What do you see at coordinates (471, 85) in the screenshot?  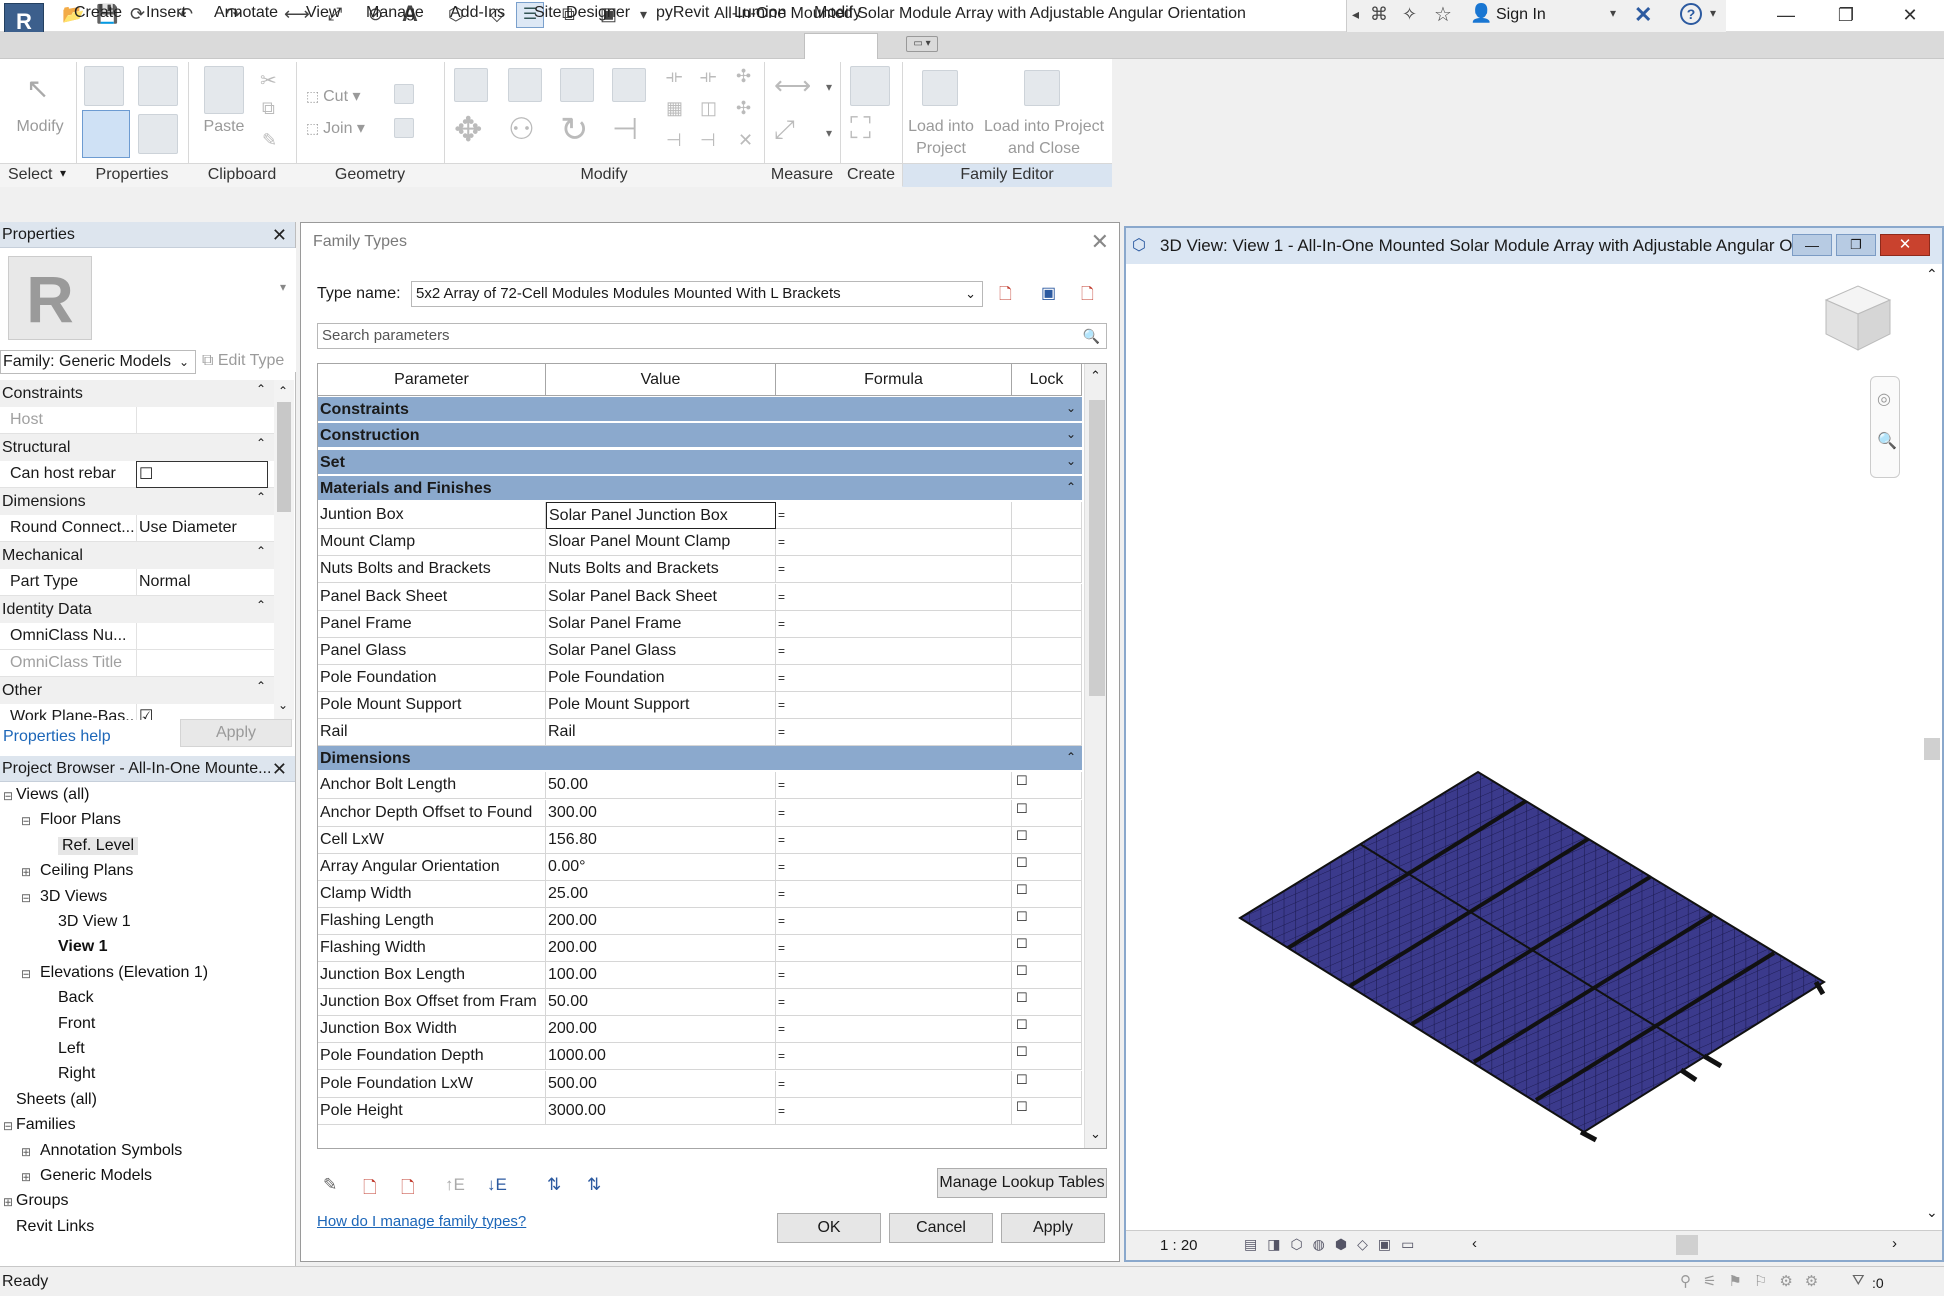 I see `align-icon` at bounding box center [471, 85].